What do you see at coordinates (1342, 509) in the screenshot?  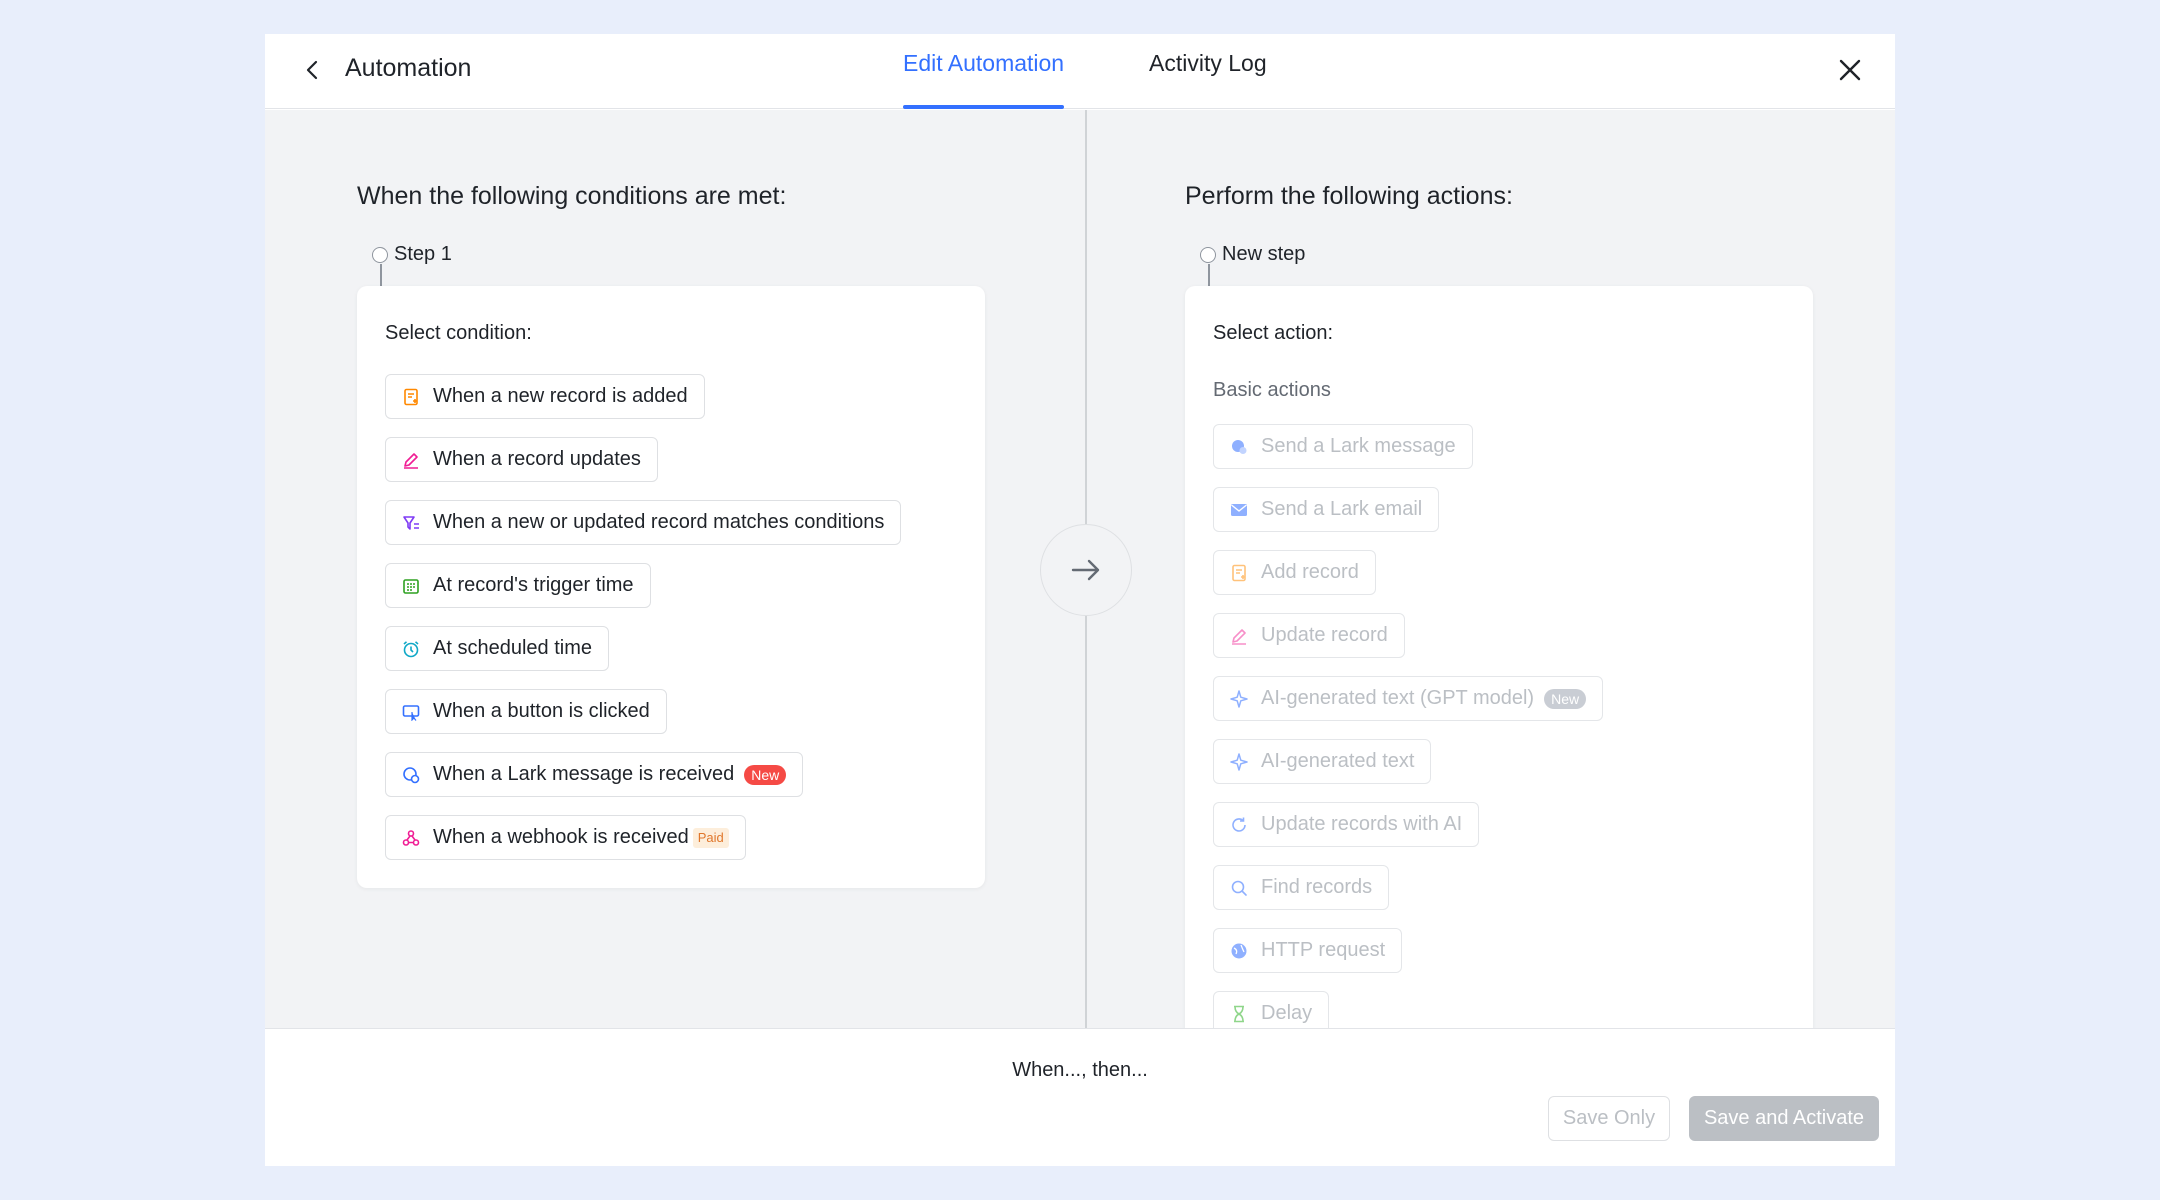 I see `option-label: Send a Lark email` at bounding box center [1342, 509].